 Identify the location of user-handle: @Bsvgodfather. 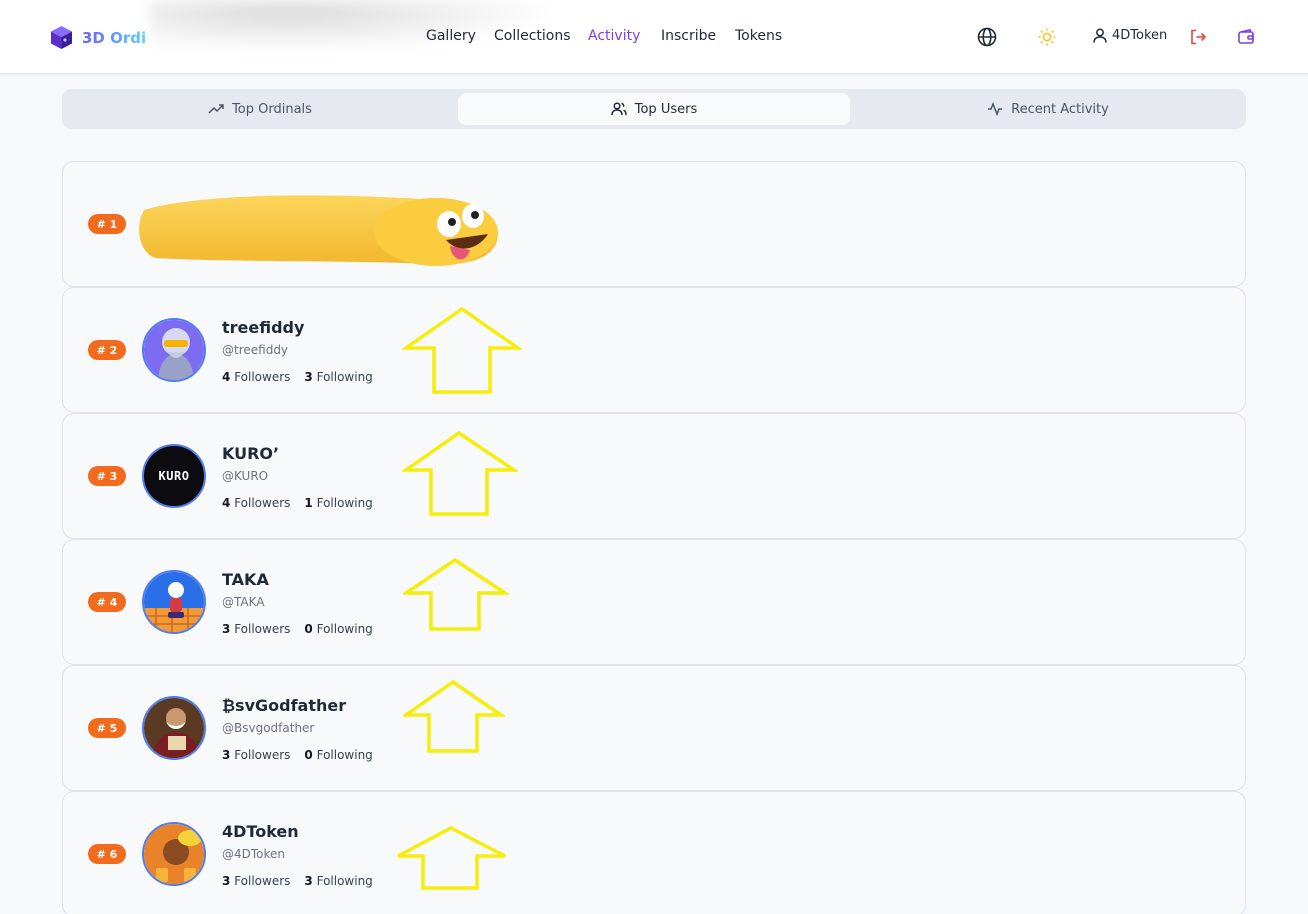
(268, 728).